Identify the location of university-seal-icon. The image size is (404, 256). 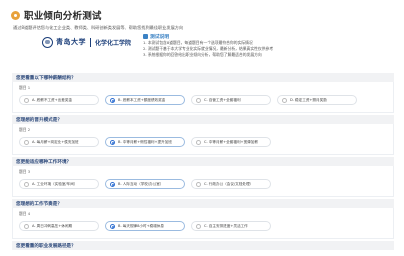
(47, 42).